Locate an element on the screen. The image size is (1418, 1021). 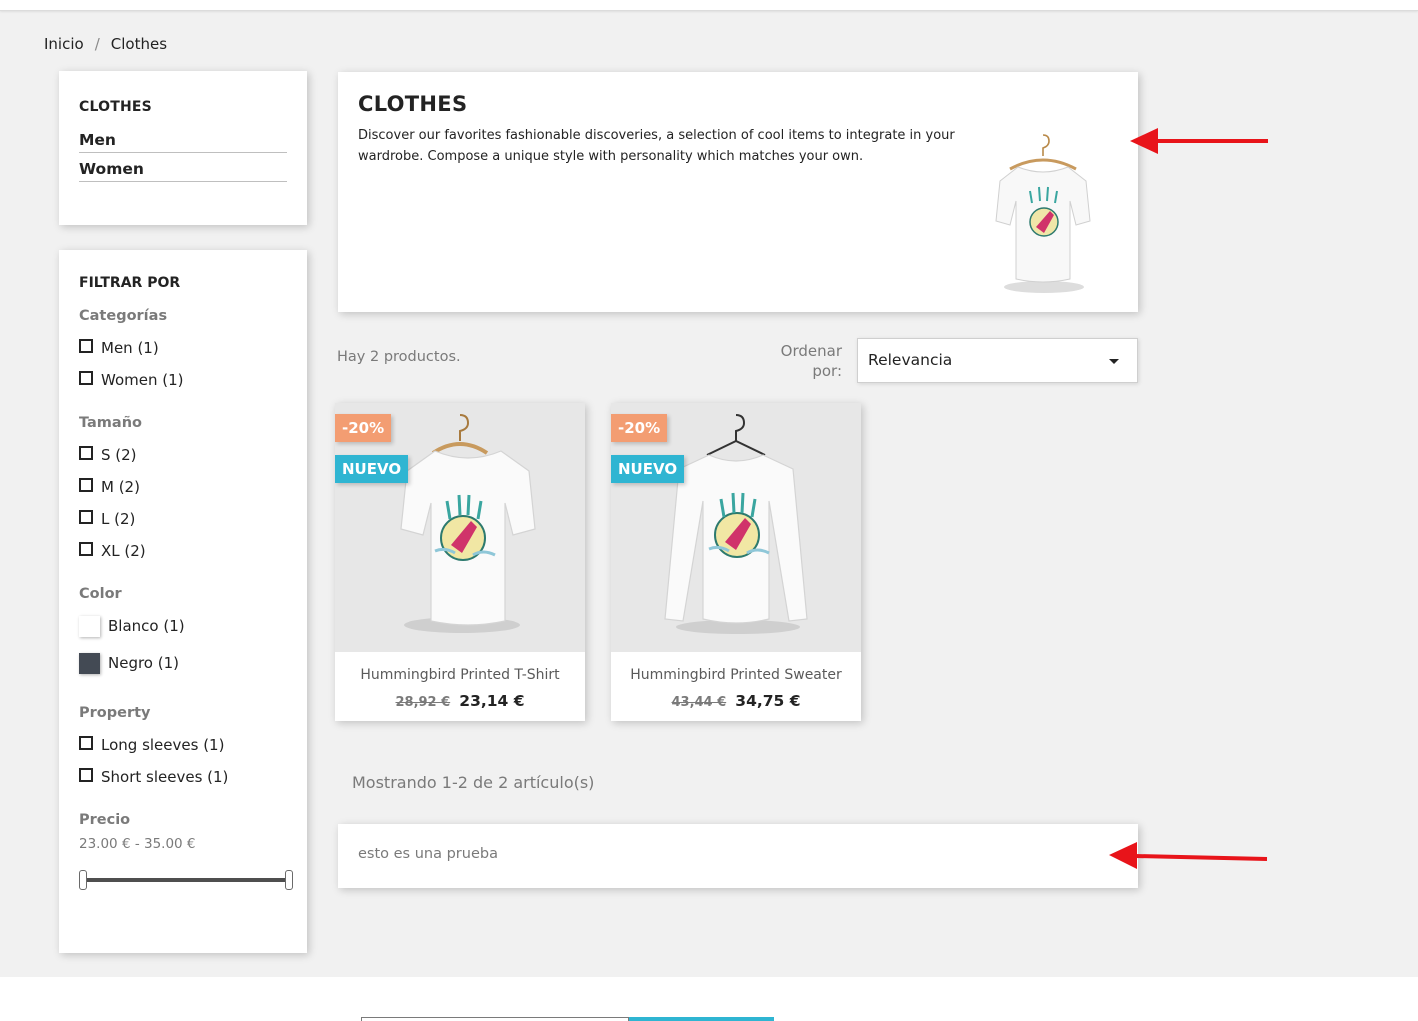
caret-down-icon is located at coordinates (1114, 361).